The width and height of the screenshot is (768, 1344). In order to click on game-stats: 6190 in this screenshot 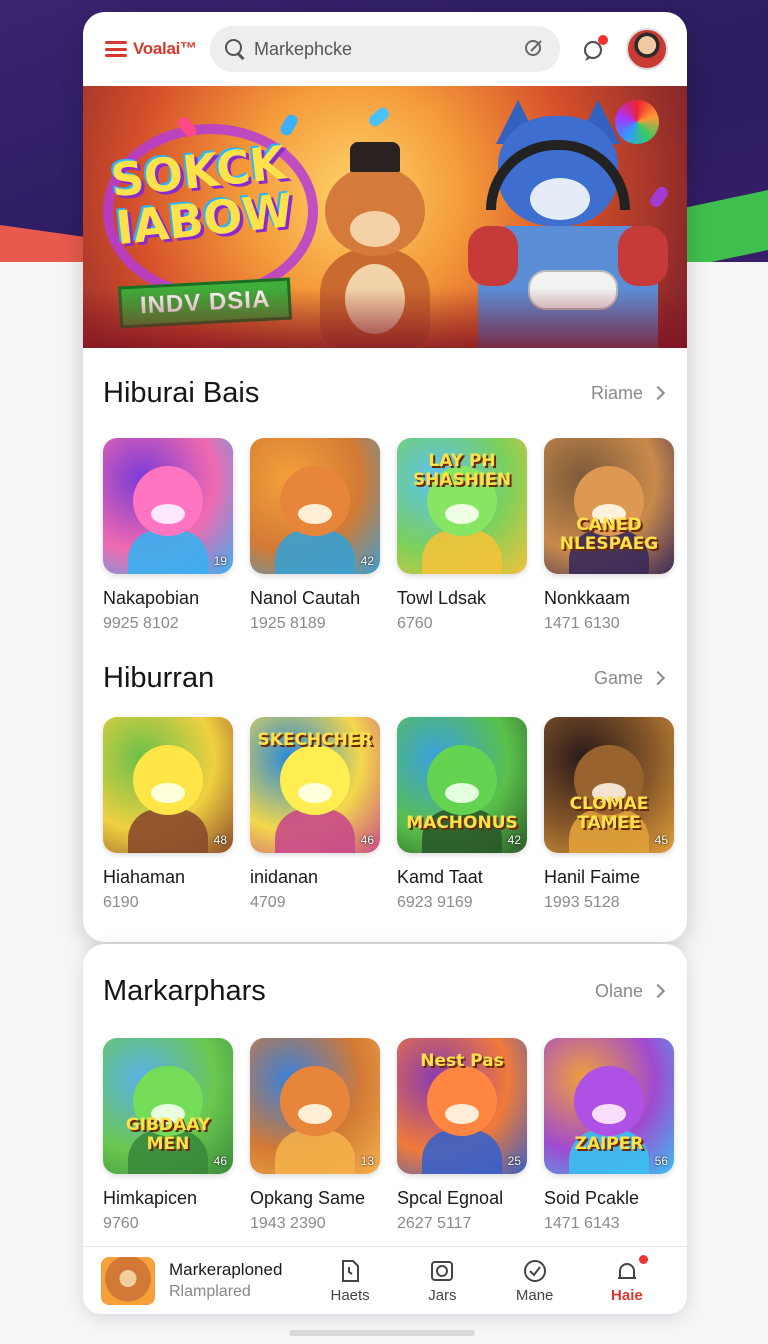, I will do `click(121, 902)`.